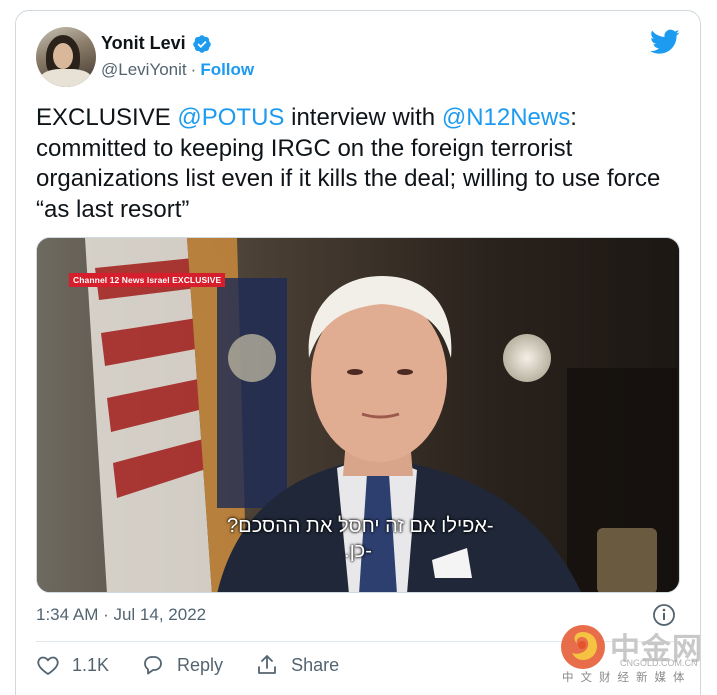 This screenshot has height=695, width=717. I want to click on video-subtitle-line-1: -אפילו אם זה יחסל את ההסכם?, so click(360, 526).